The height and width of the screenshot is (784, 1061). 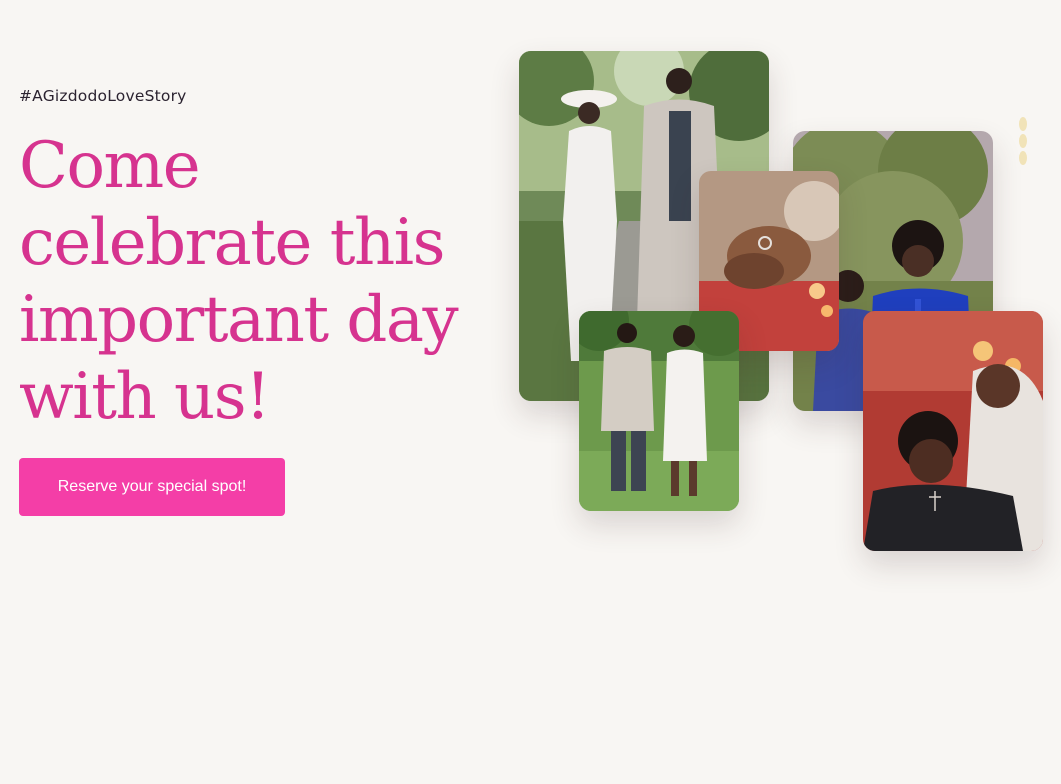 I want to click on couple-walking-grass-photo, so click(x=659, y=411).